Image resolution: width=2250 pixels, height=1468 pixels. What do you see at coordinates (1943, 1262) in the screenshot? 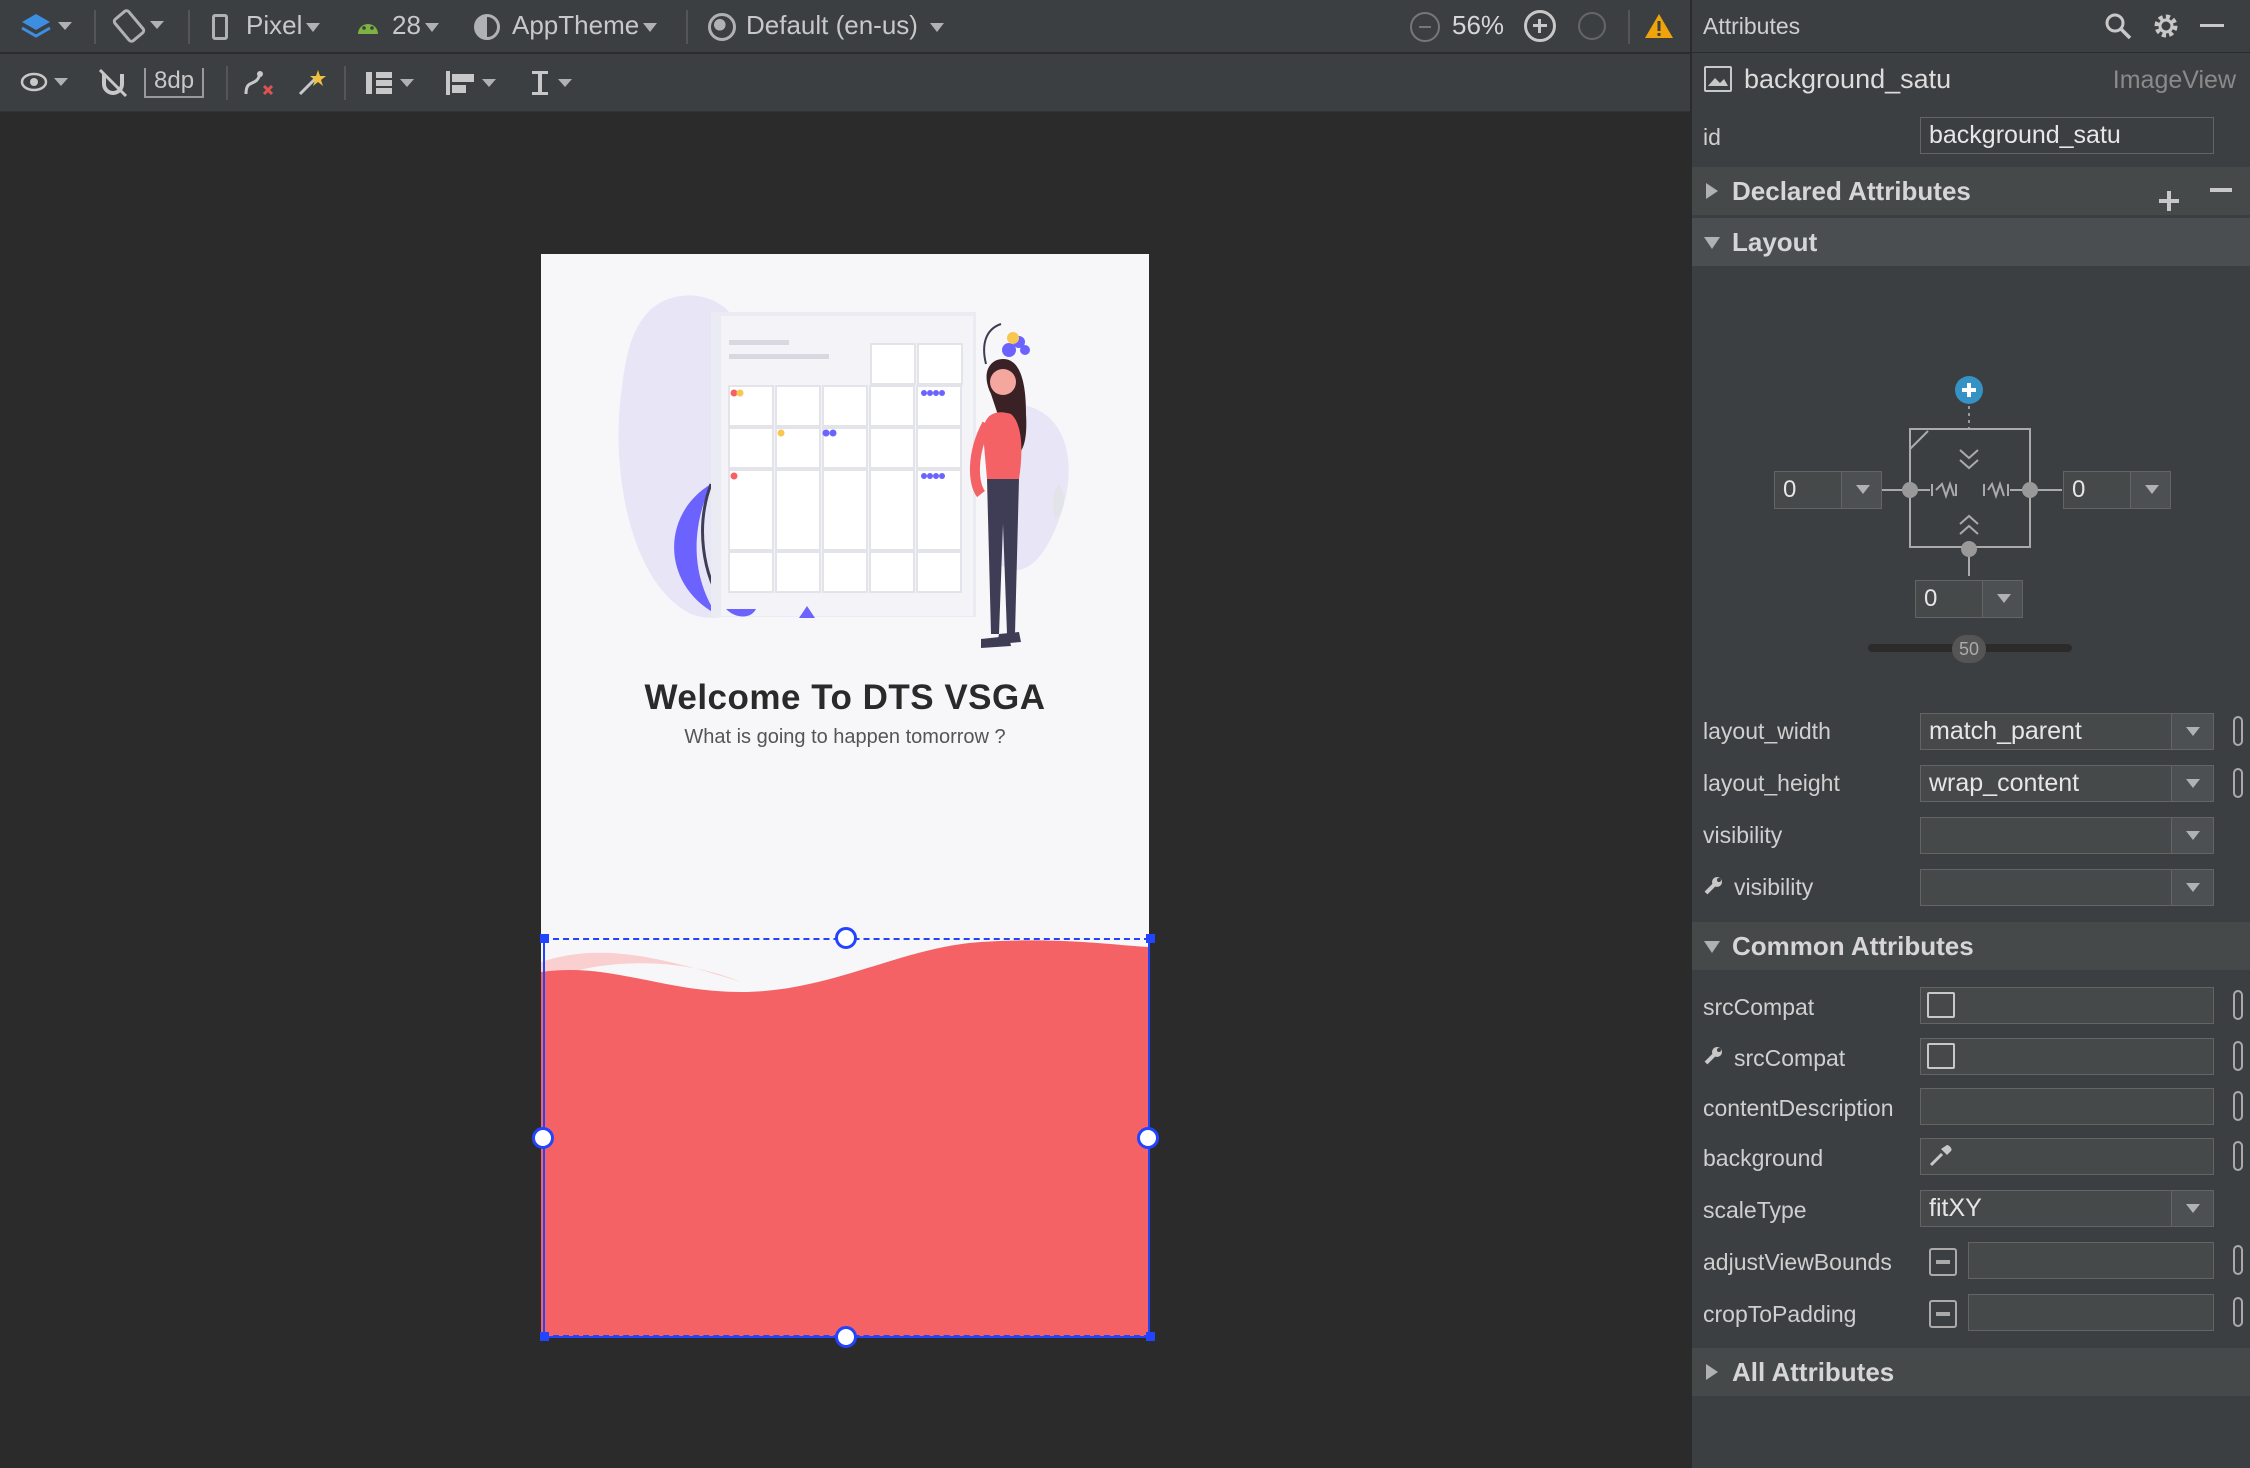
I see `adjust-view-bounds-checkbox` at bounding box center [1943, 1262].